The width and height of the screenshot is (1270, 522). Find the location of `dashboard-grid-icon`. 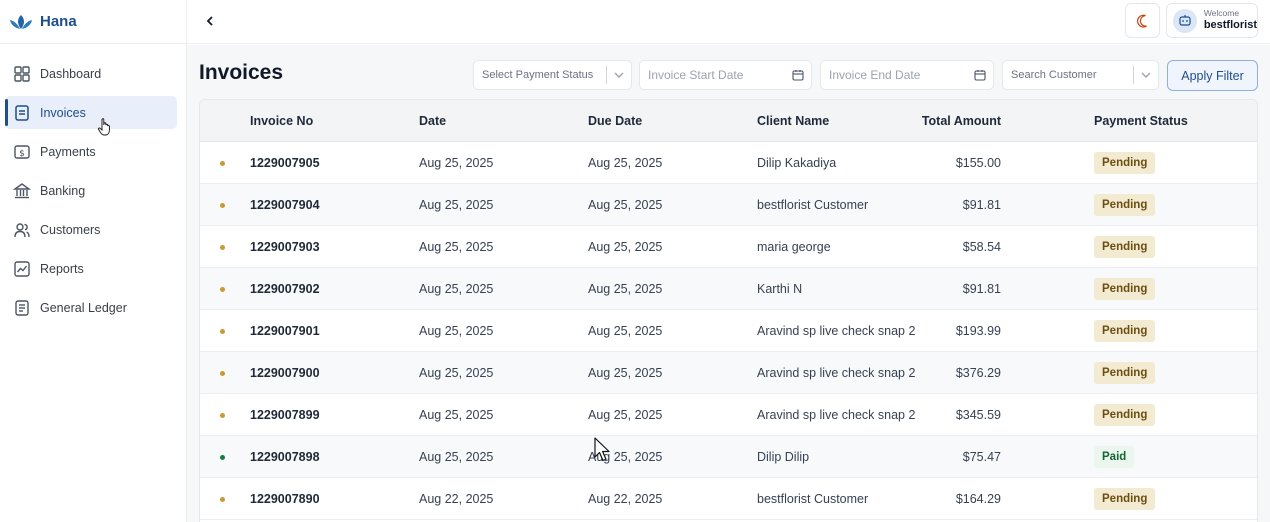

dashboard-grid-icon is located at coordinates (22, 74).